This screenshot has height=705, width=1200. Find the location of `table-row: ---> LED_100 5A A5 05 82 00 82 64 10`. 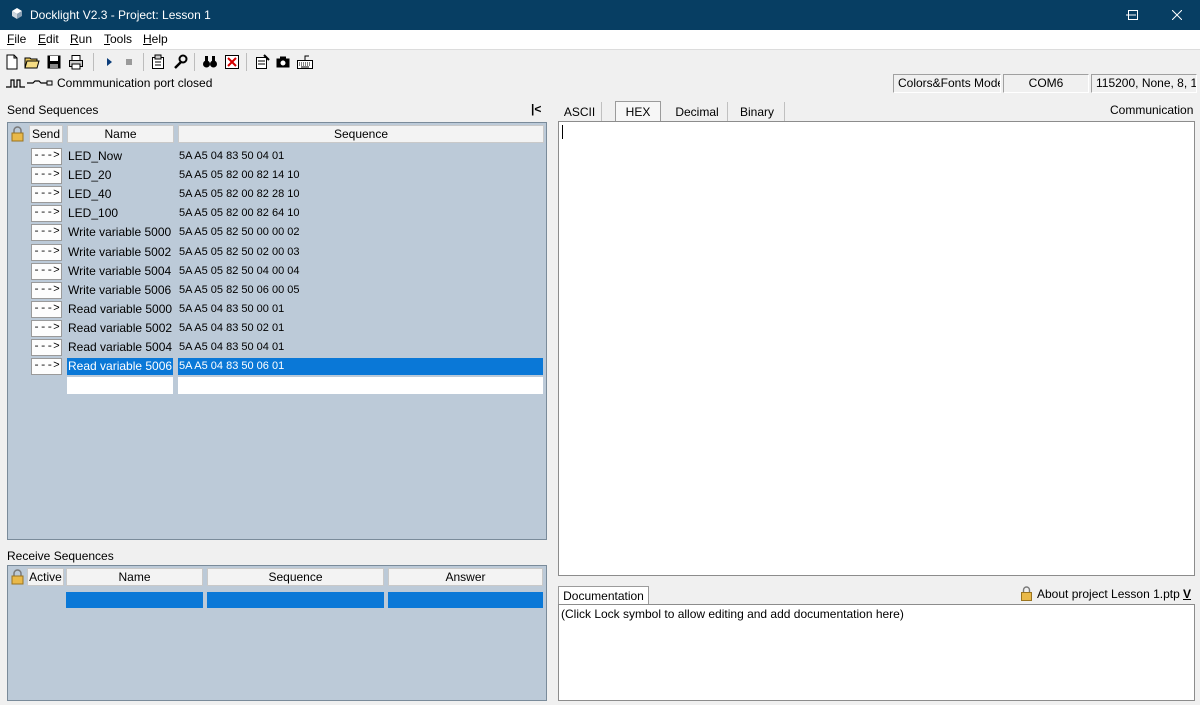

table-row: ---> LED_100 5A A5 05 82 00 82 64 10 is located at coordinates (277, 213).